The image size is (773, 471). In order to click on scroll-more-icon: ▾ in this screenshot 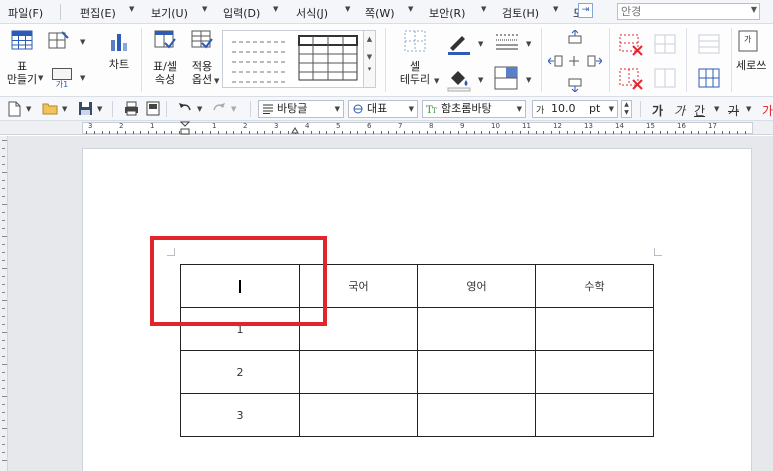, I will do `click(369, 69)`.